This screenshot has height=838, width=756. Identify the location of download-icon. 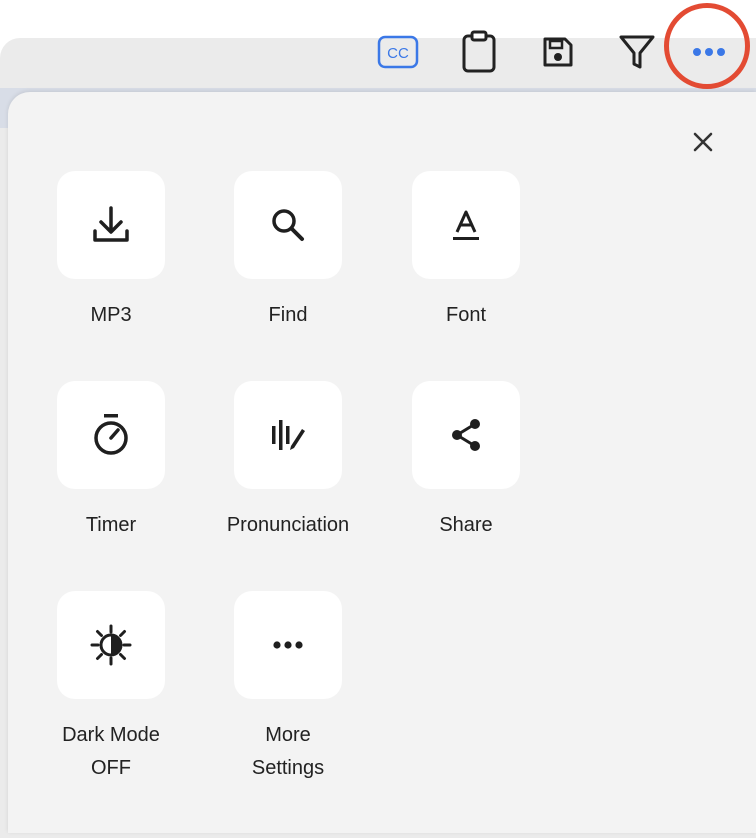
(111, 224).